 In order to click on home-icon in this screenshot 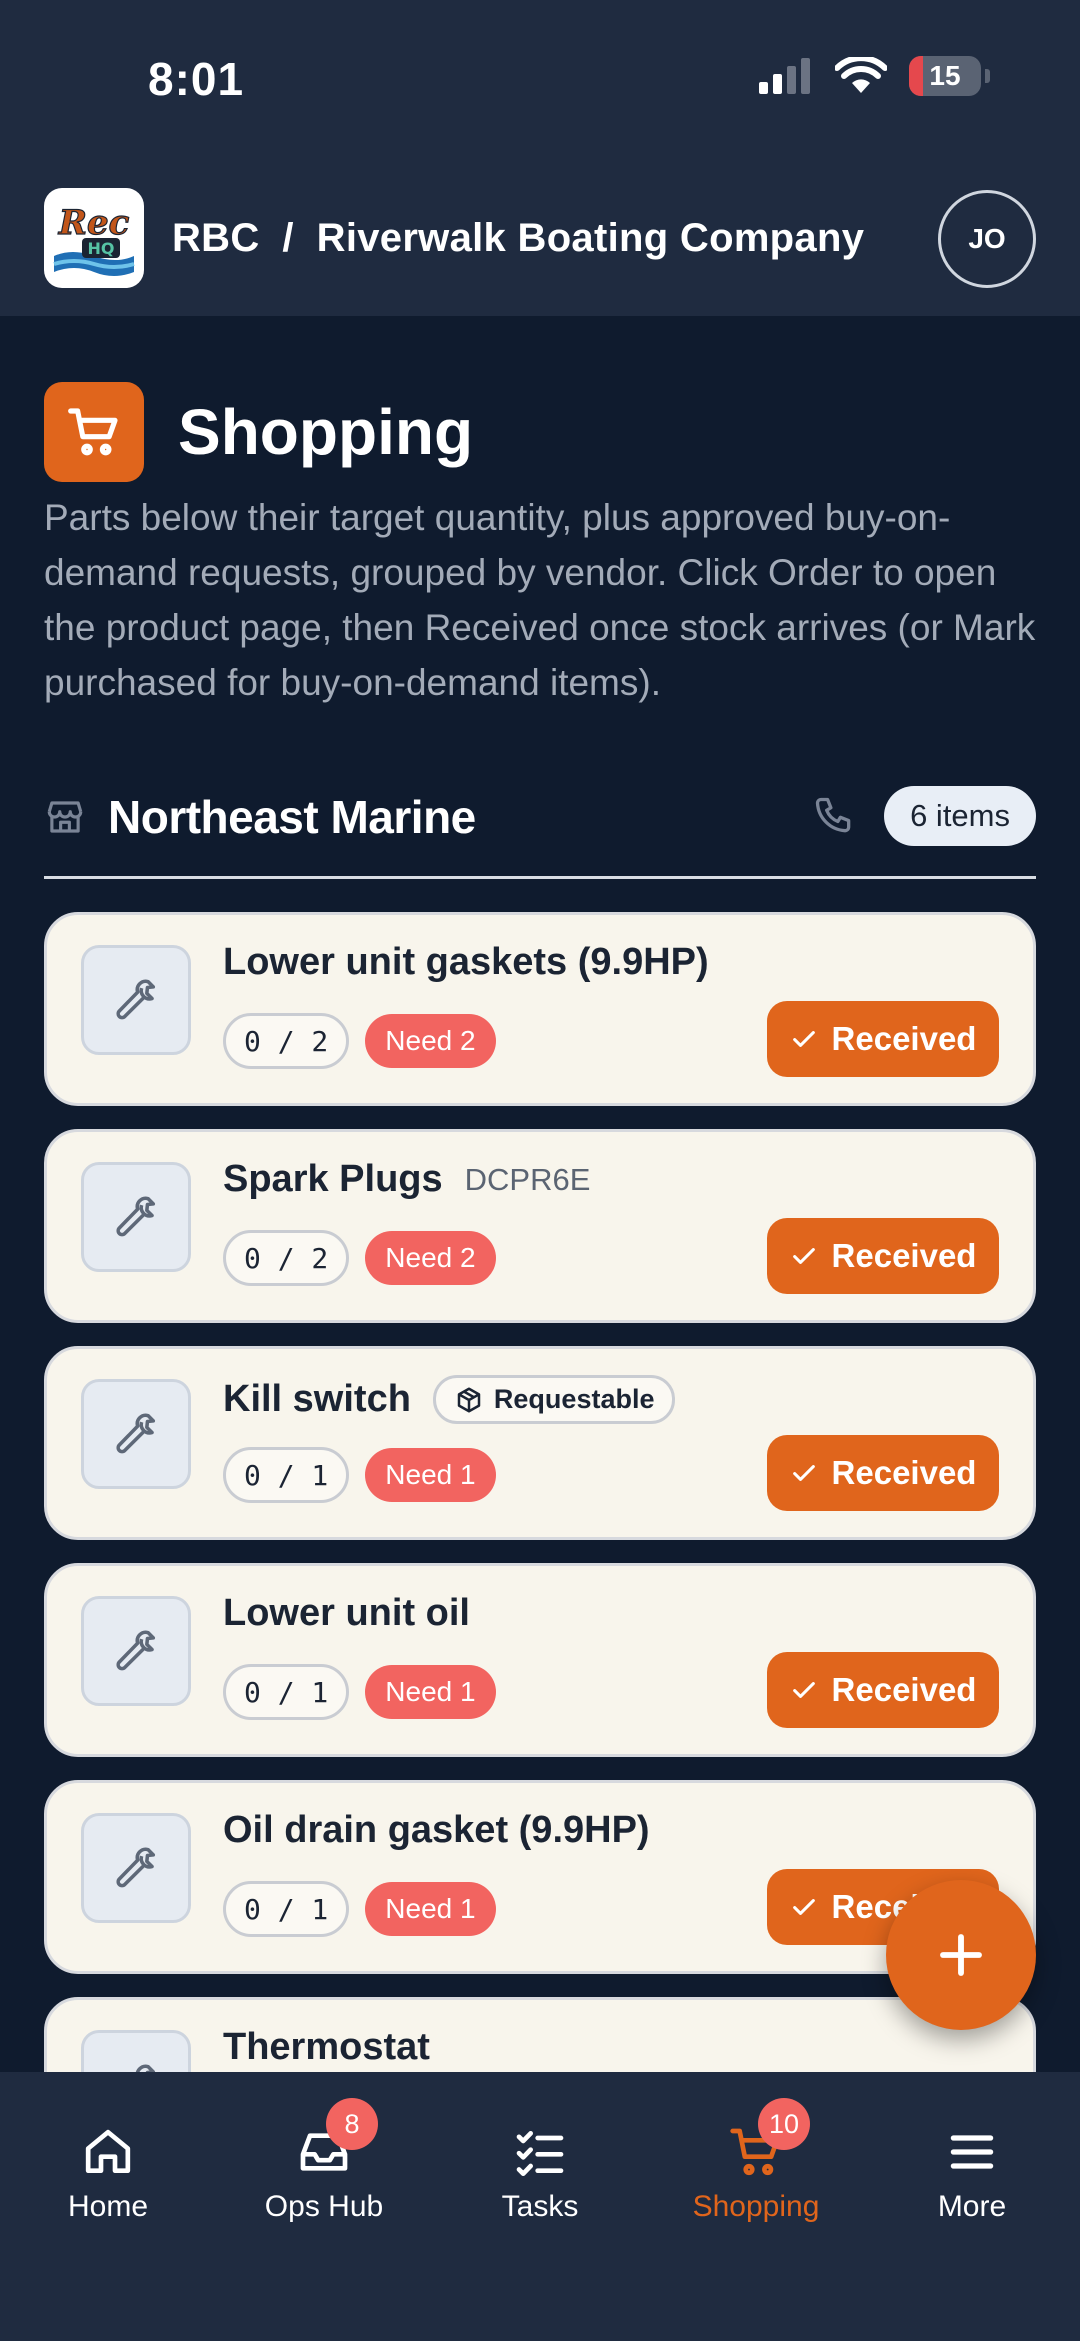, I will do `click(108, 2151)`.